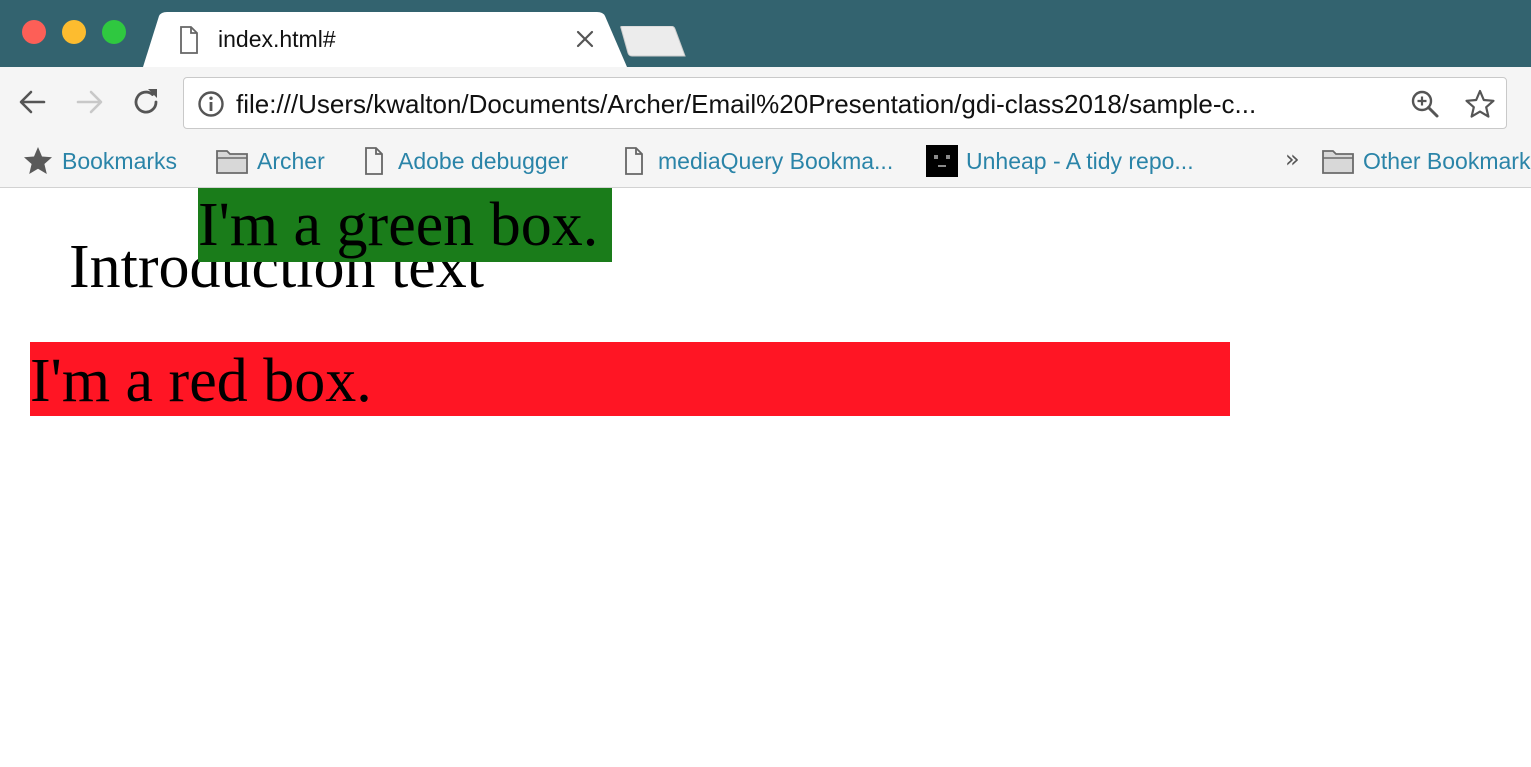 Image resolution: width=1531 pixels, height=767 pixels. Describe the element at coordinates (585, 39) in the screenshot. I see `close-tab-icon` at that location.